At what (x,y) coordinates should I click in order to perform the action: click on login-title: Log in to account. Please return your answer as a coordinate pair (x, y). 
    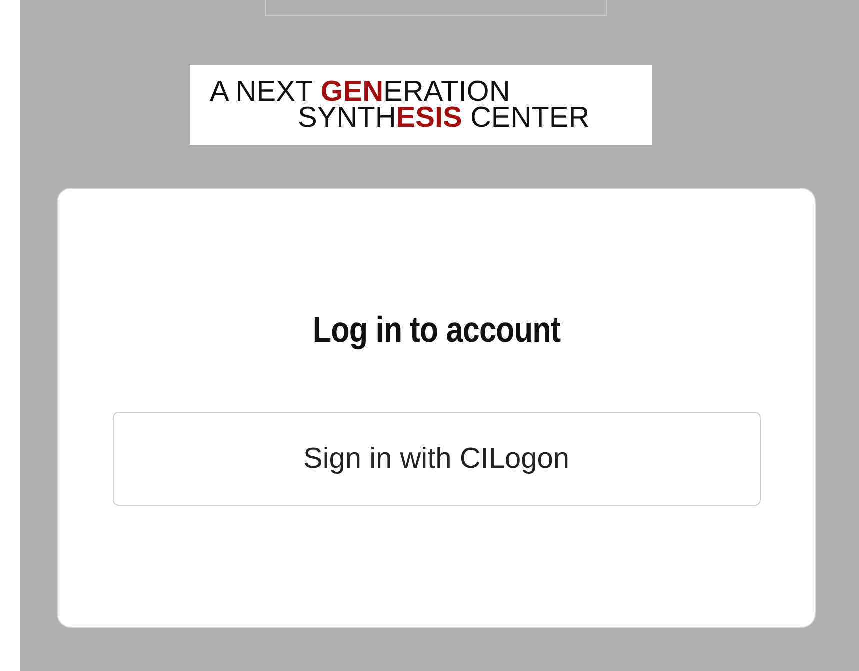
    Looking at the image, I should click on (436, 330).